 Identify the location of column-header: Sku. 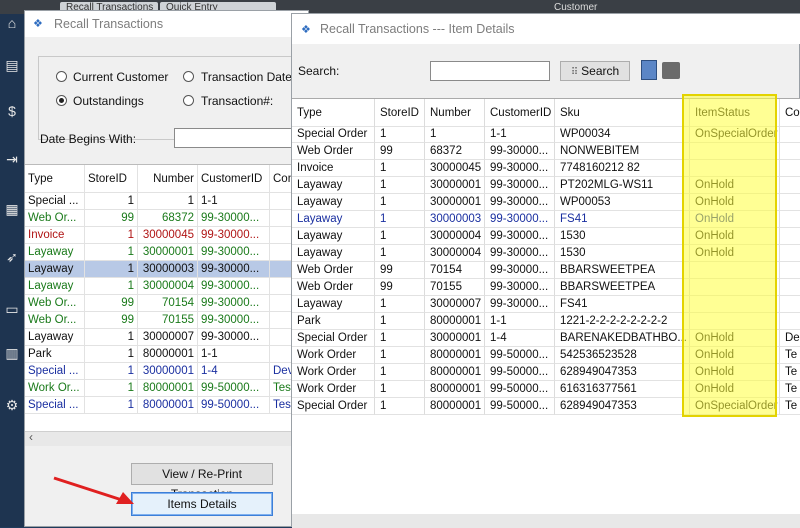
(622, 113).